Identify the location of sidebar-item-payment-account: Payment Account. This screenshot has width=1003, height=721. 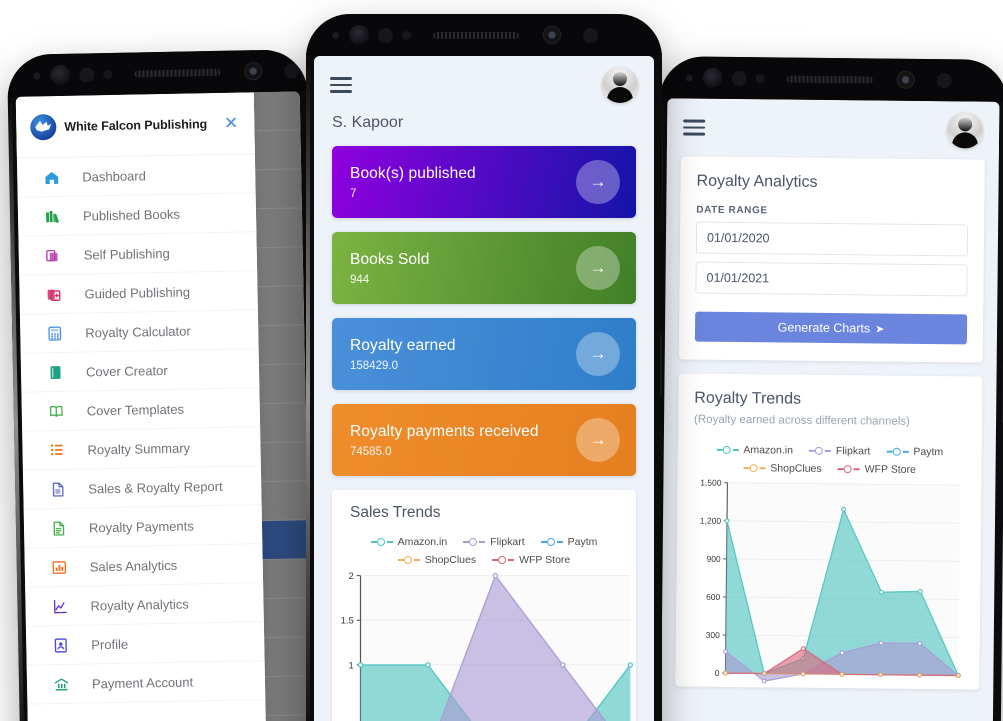
(146, 683).